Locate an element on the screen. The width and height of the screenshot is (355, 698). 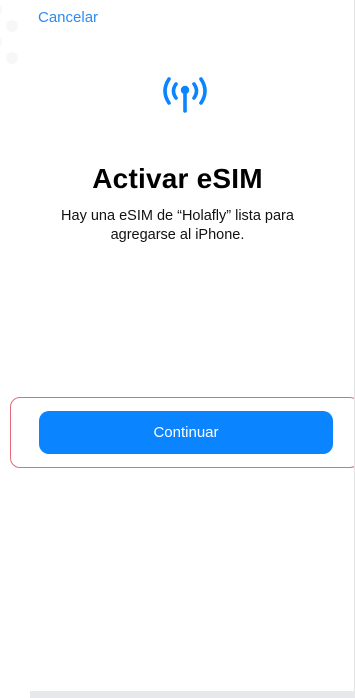
background-pattern is located at coordinates (9, 34).